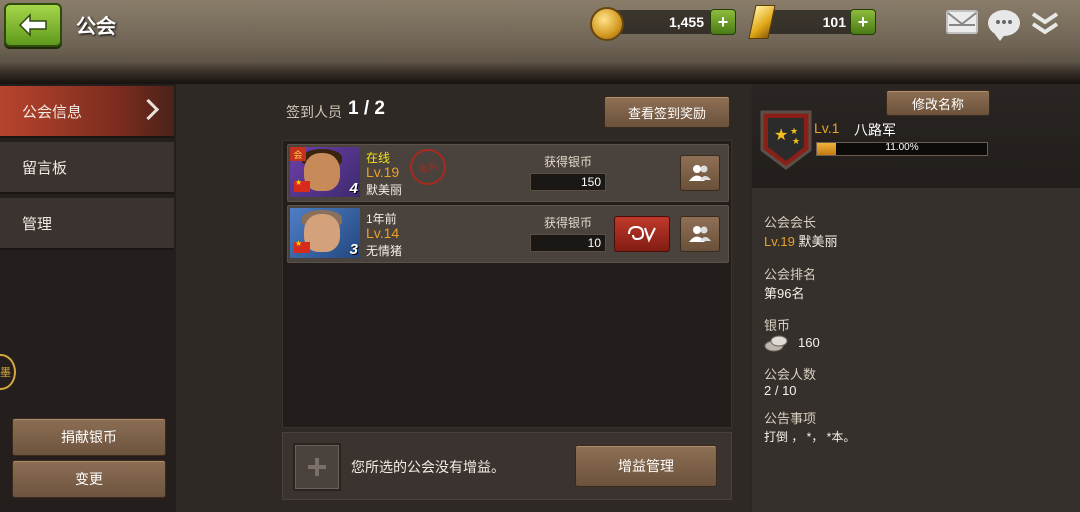 The height and width of the screenshot is (512, 1080). What do you see at coordinates (607, 24) in the screenshot?
I see `coin-icon` at bounding box center [607, 24].